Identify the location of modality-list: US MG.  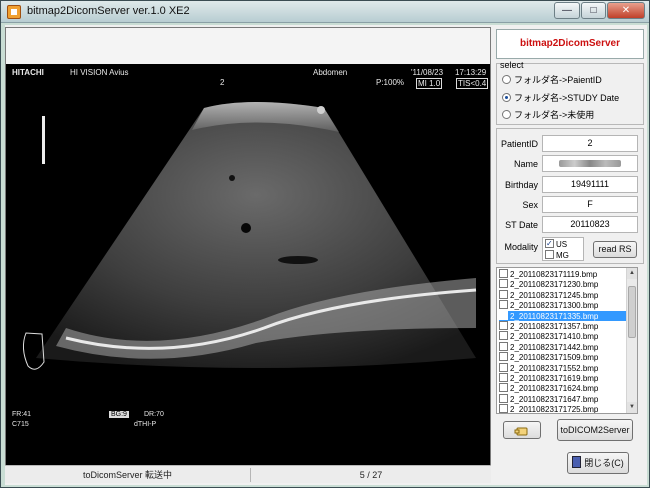
(563, 249).